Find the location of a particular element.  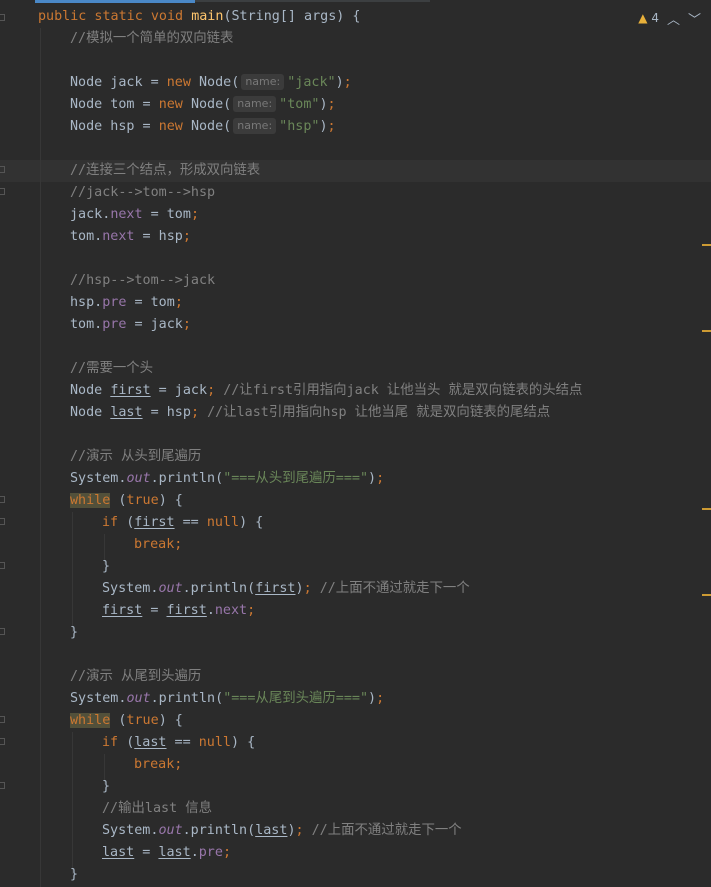

code-line: first = first.next; is located at coordinates (178, 611).